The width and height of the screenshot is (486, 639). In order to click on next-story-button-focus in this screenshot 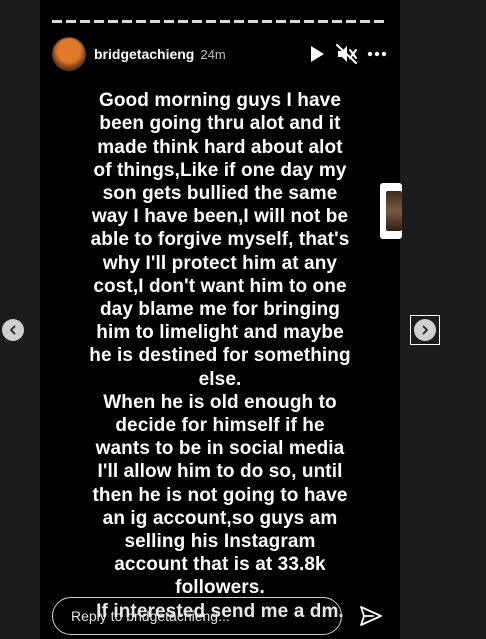, I will do `click(425, 330)`.